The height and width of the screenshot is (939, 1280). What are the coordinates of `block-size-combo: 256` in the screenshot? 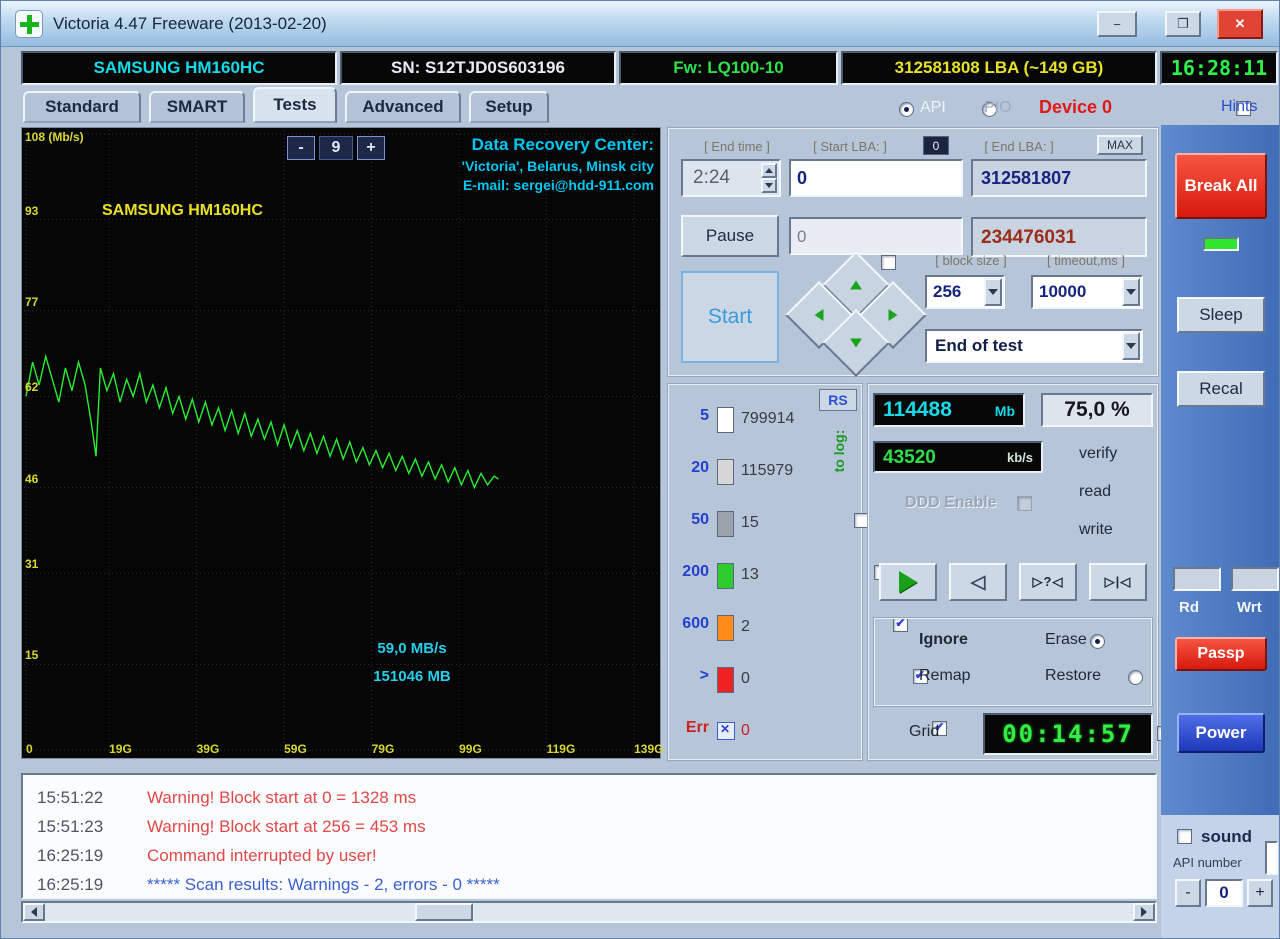 It's located at (965, 292).